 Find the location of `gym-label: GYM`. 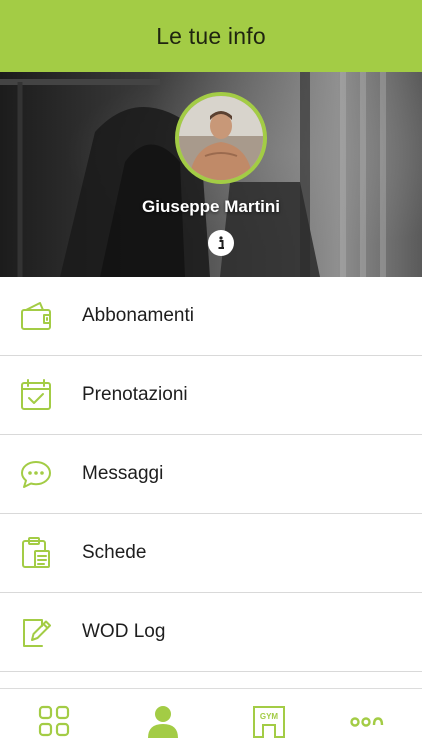

gym-label: GYM is located at coordinates (269, 716).